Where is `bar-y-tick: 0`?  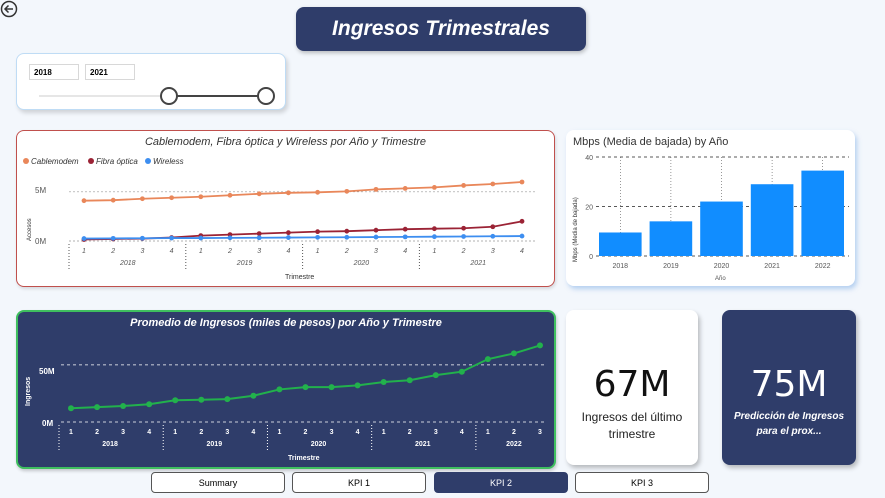
bar-y-tick: 0 is located at coordinates (591, 257).